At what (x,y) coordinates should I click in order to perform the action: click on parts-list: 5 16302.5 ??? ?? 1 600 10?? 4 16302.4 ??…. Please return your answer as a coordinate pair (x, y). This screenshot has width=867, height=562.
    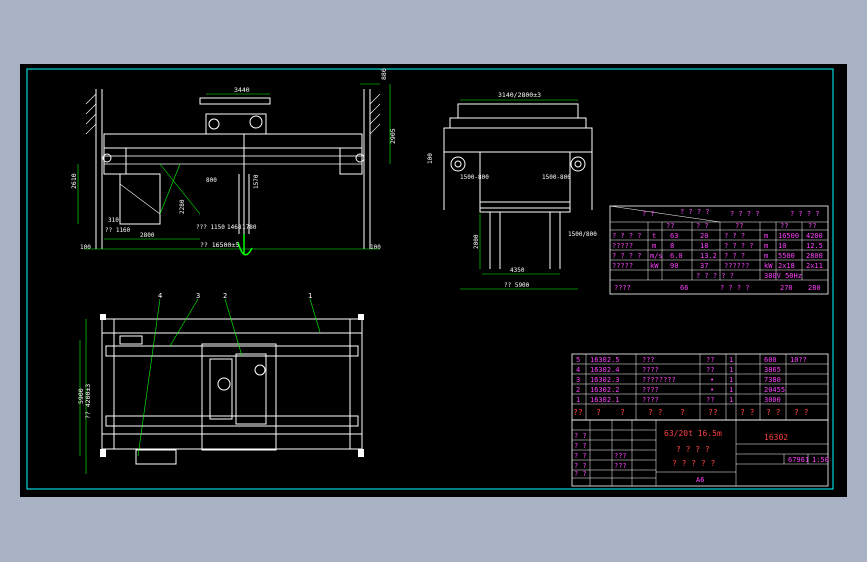
    Looking at the image, I should click on (700, 387).